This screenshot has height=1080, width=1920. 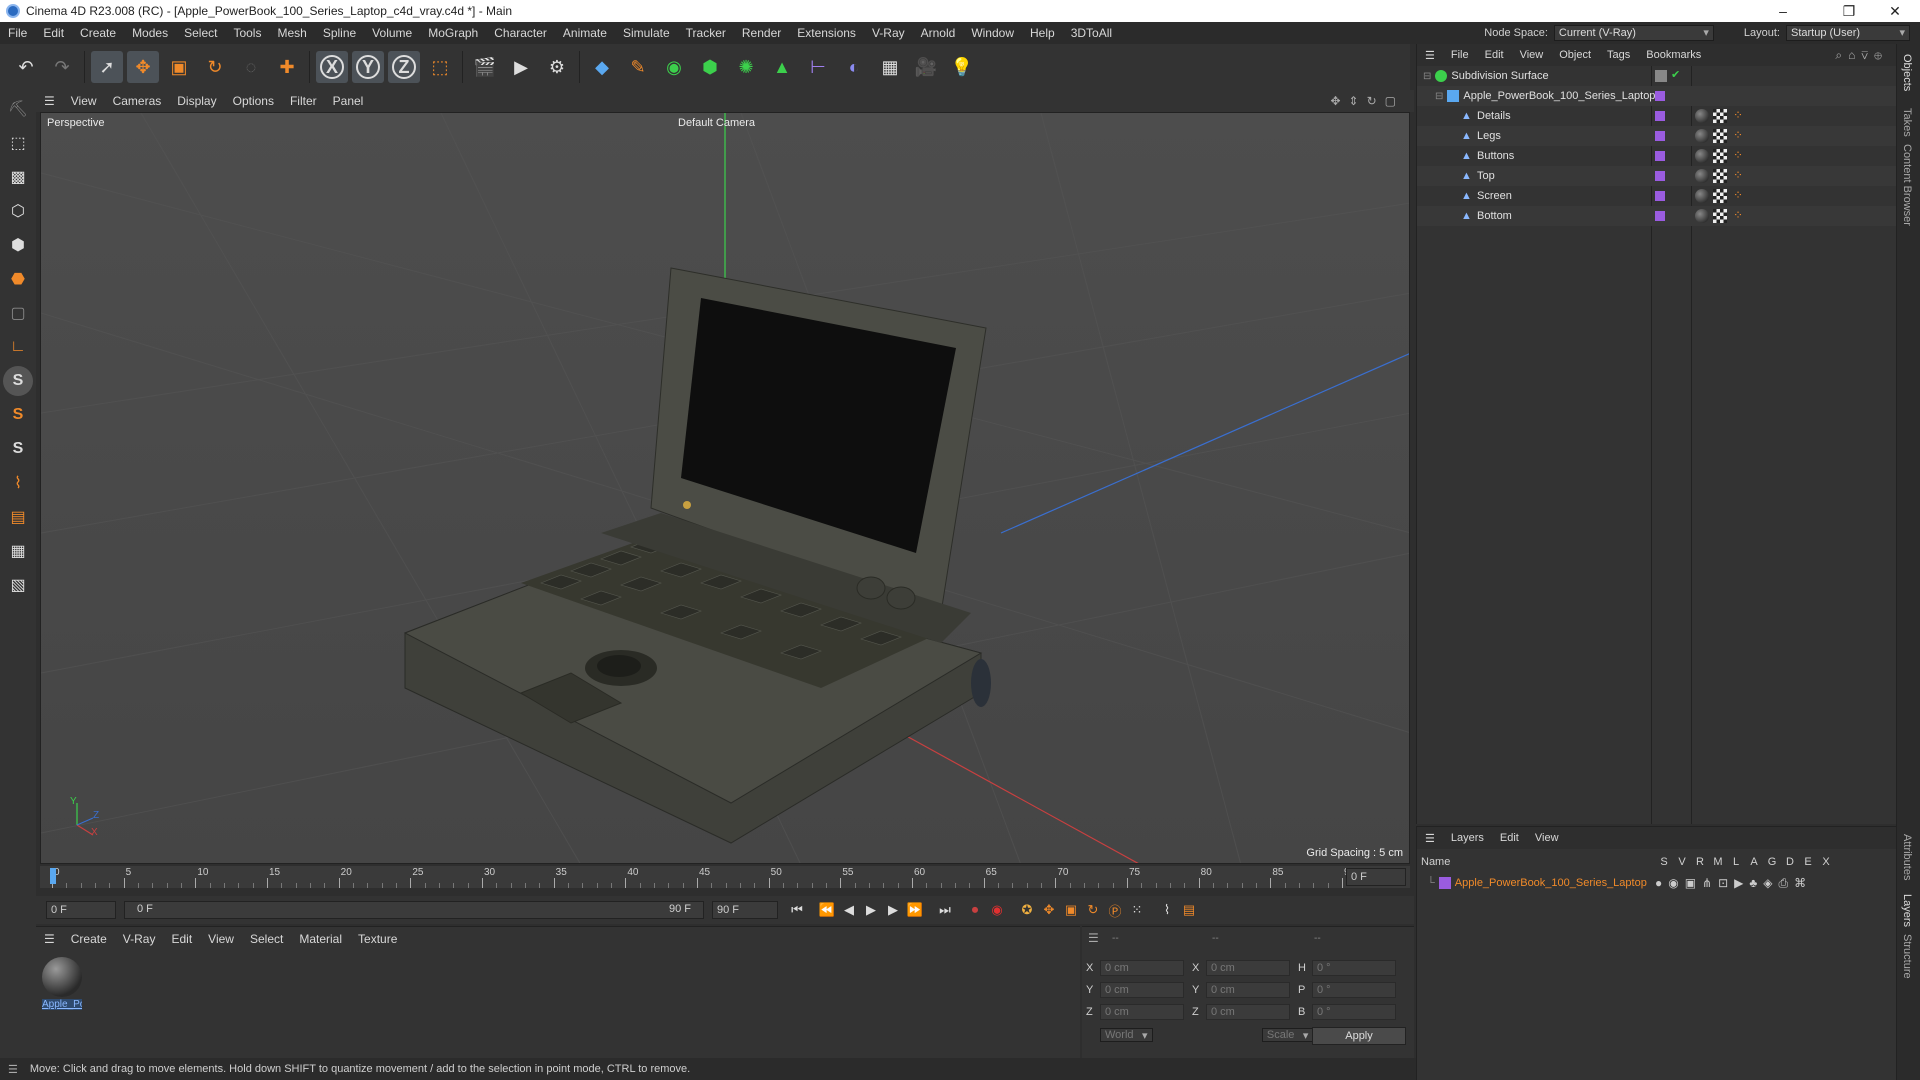 What do you see at coordinates (1907, 956) in the screenshot?
I see `tab-structure: Structure` at bounding box center [1907, 956].